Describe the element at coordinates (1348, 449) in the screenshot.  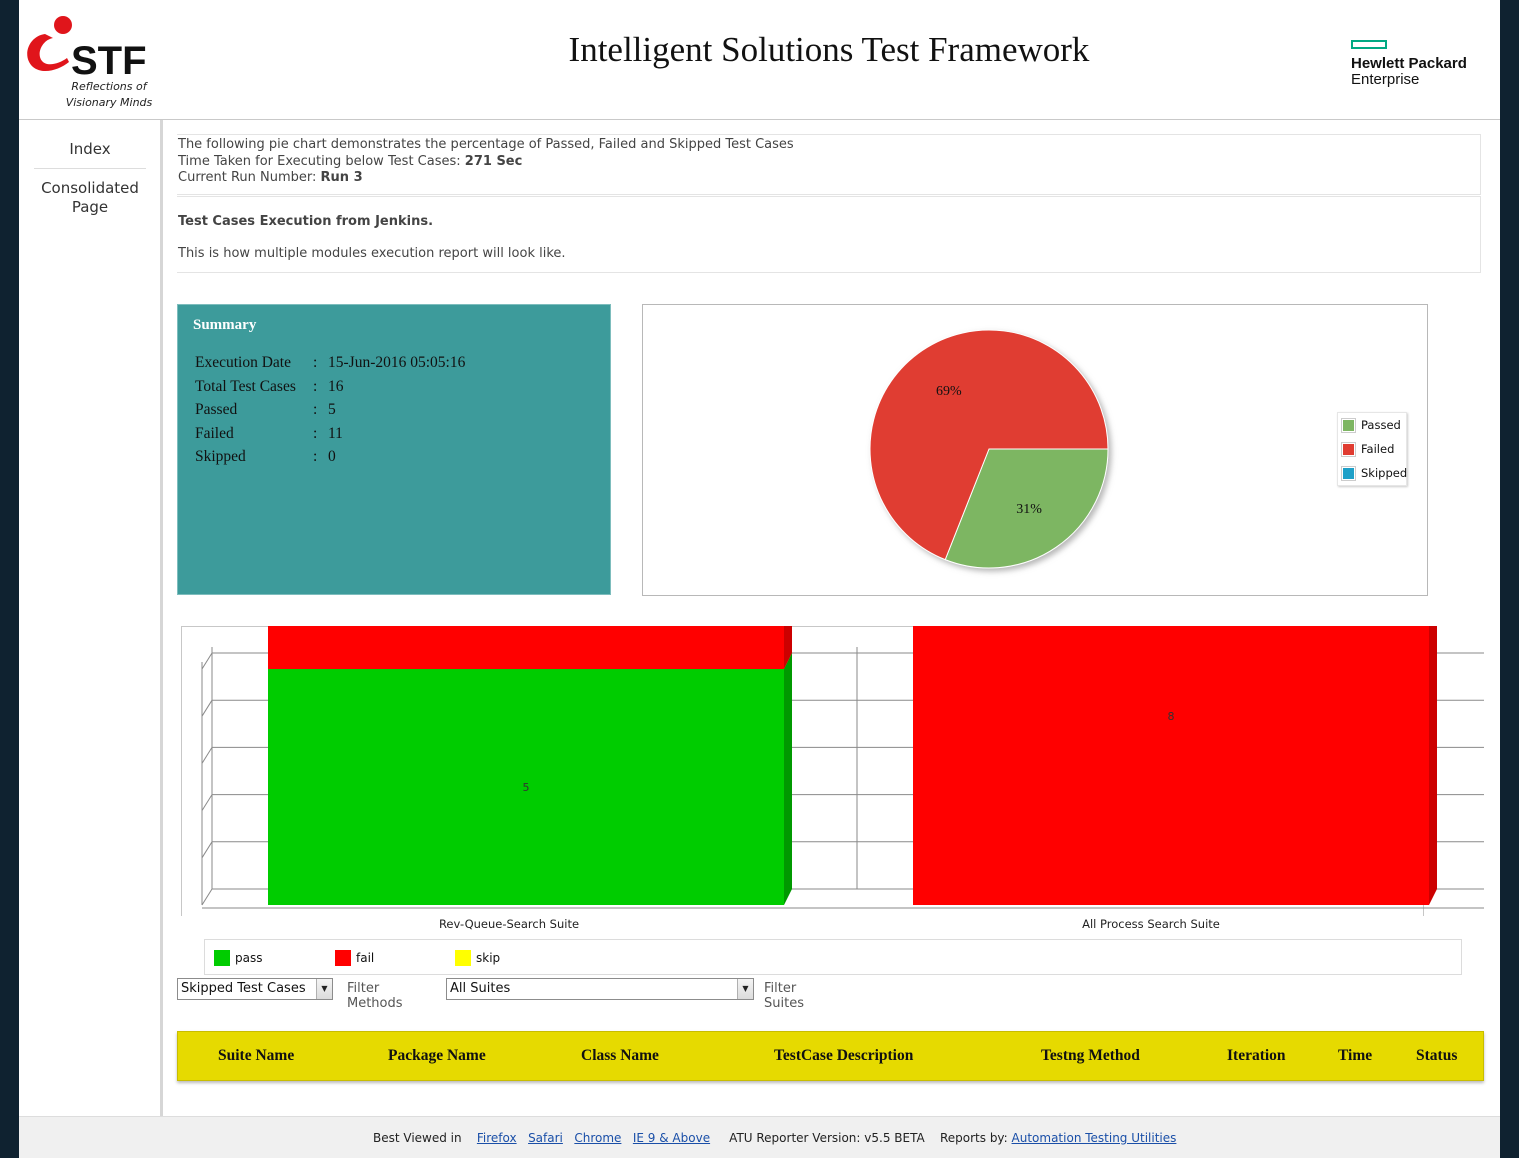
I see `legend-swatch-failed` at that location.